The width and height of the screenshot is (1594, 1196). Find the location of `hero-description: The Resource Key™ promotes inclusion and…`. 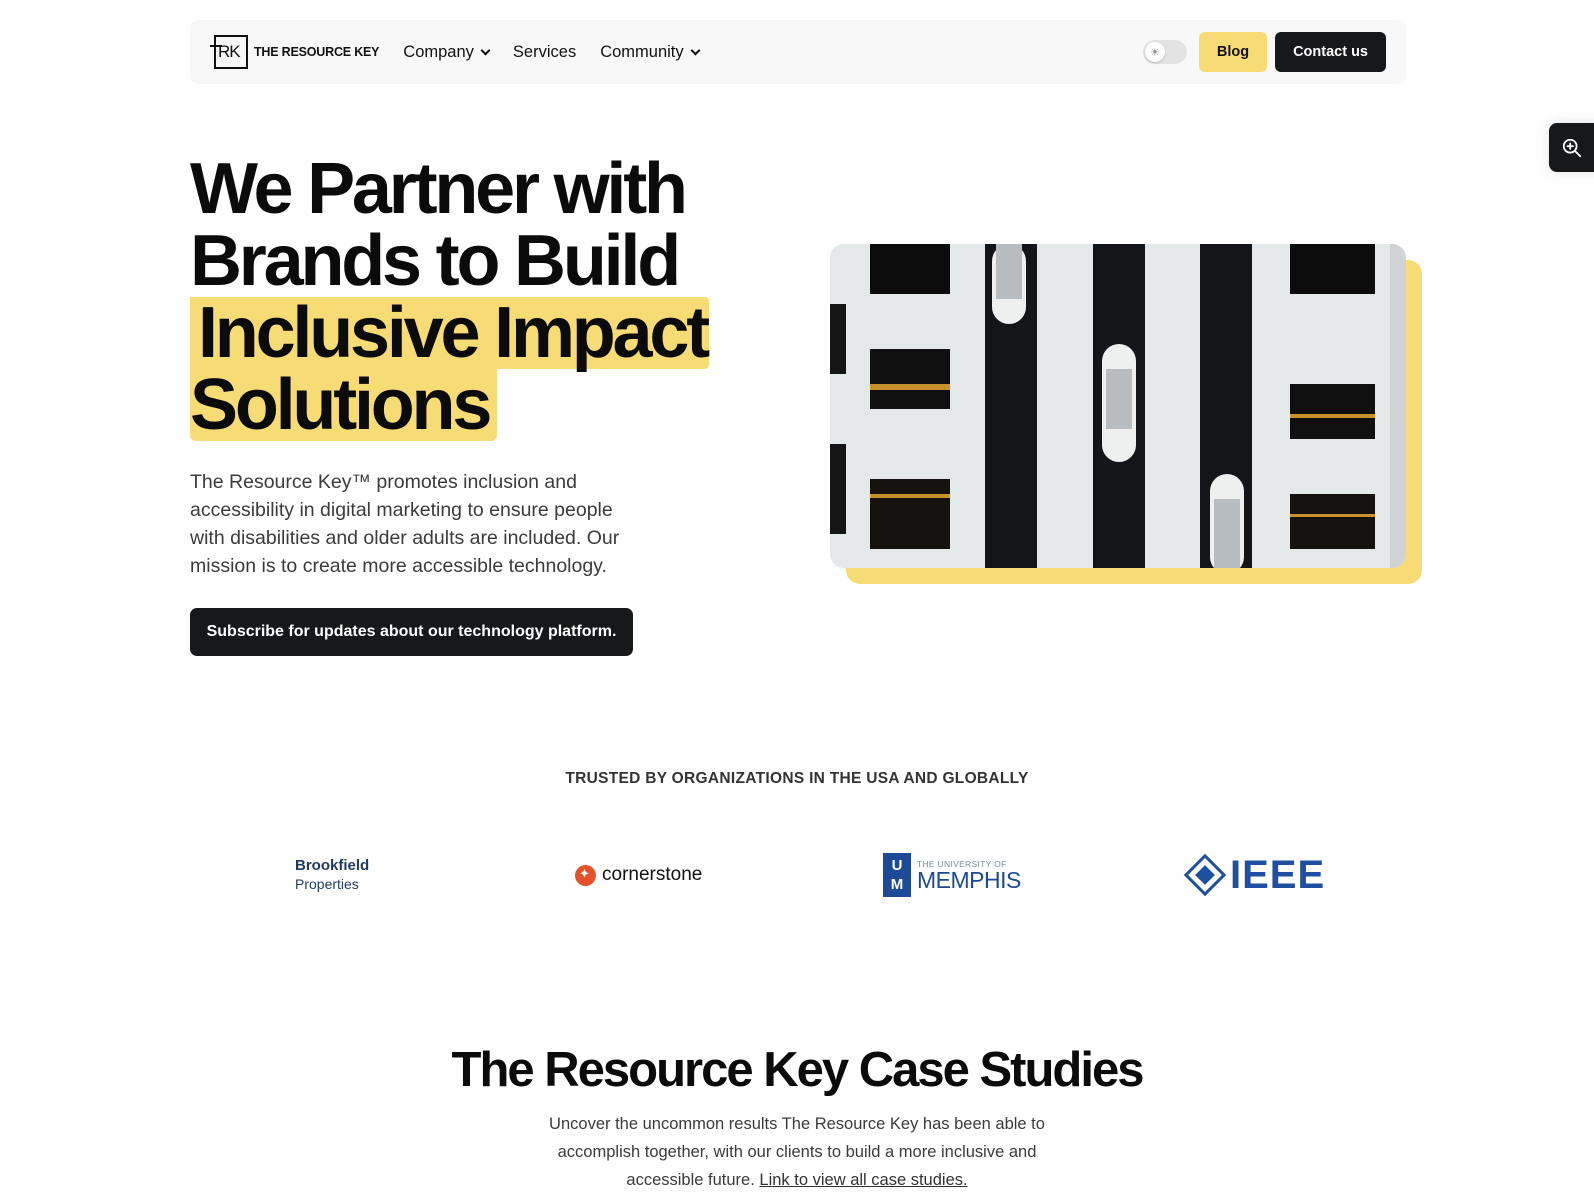

hero-description: The Resource Key™ promotes inclusion and… is located at coordinates (405, 524).